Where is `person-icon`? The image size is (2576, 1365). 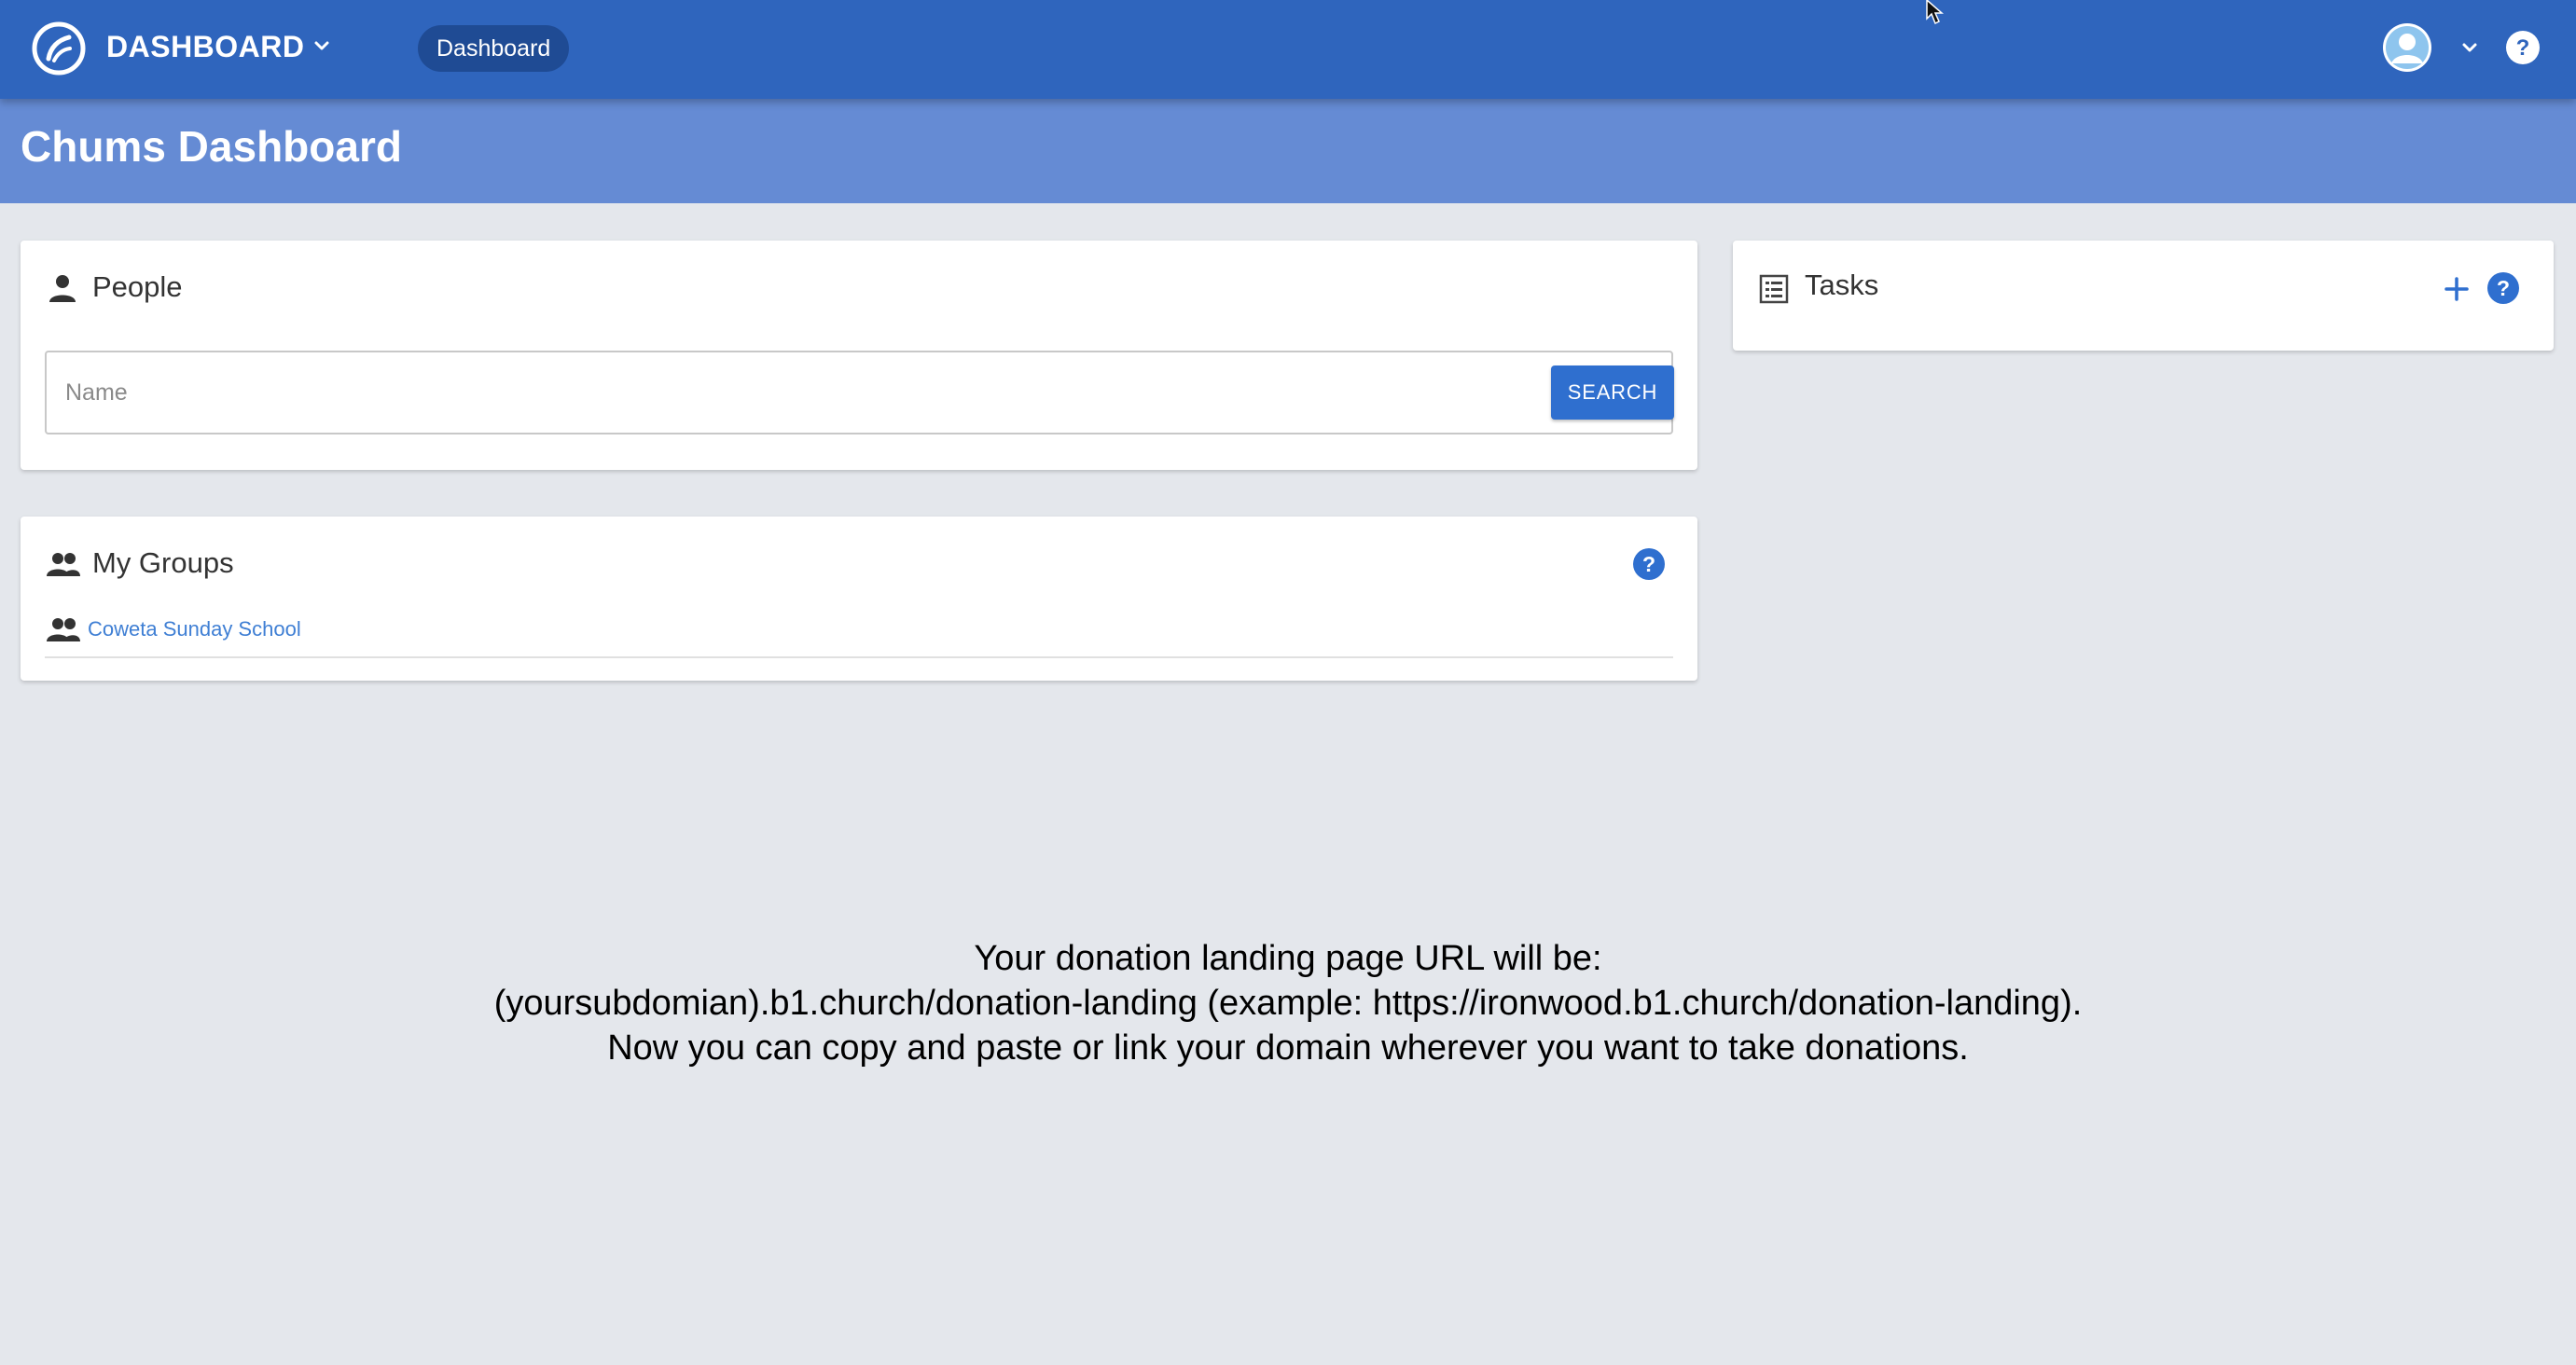 person-icon is located at coordinates (62, 288).